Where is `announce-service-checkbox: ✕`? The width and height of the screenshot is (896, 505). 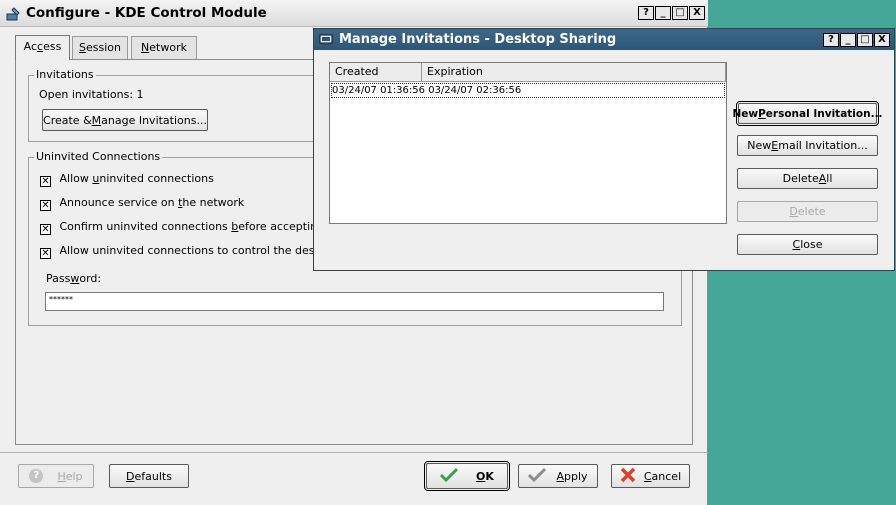
announce-service-checkbox: ✕ is located at coordinates (45, 205).